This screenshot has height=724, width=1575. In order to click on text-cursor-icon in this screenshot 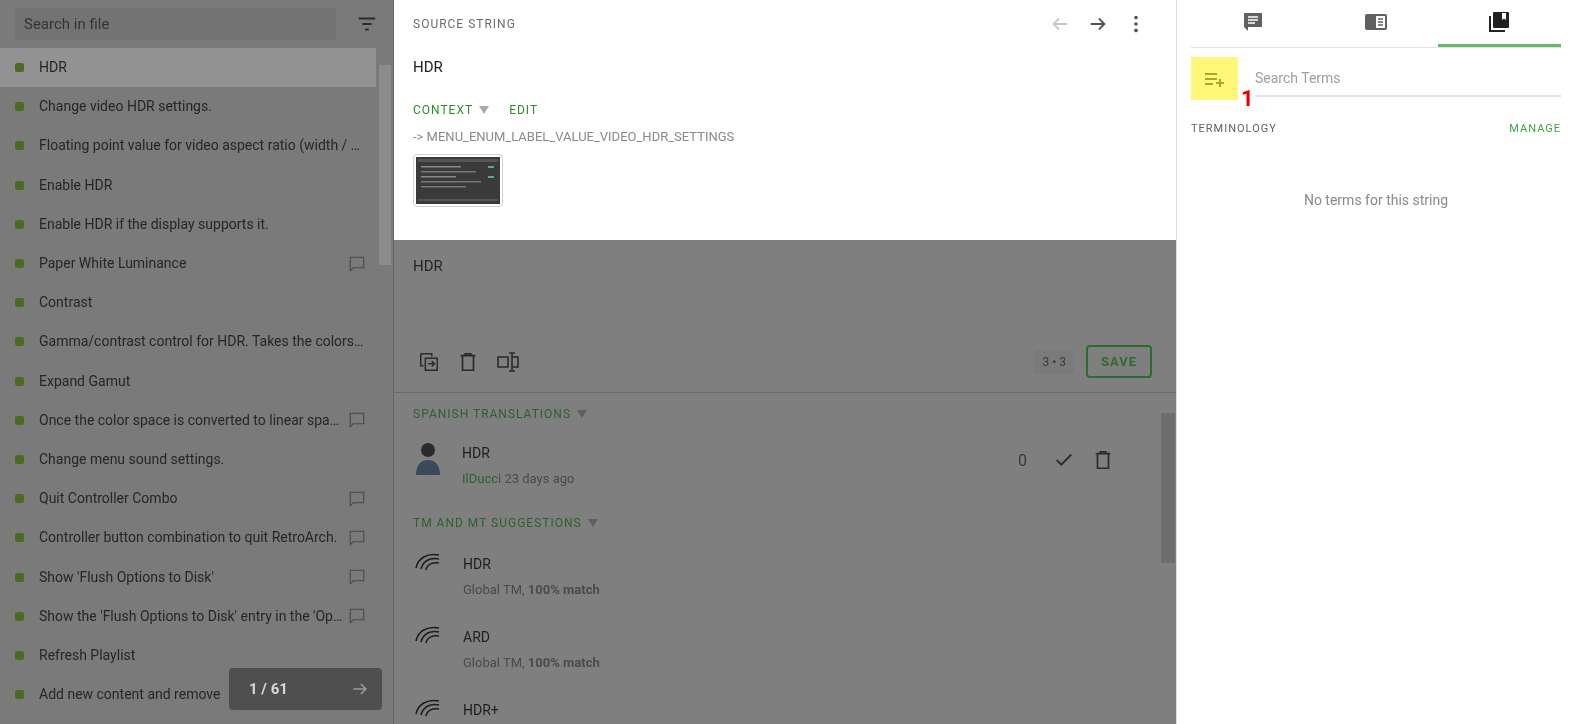, I will do `click(508, 361)`.